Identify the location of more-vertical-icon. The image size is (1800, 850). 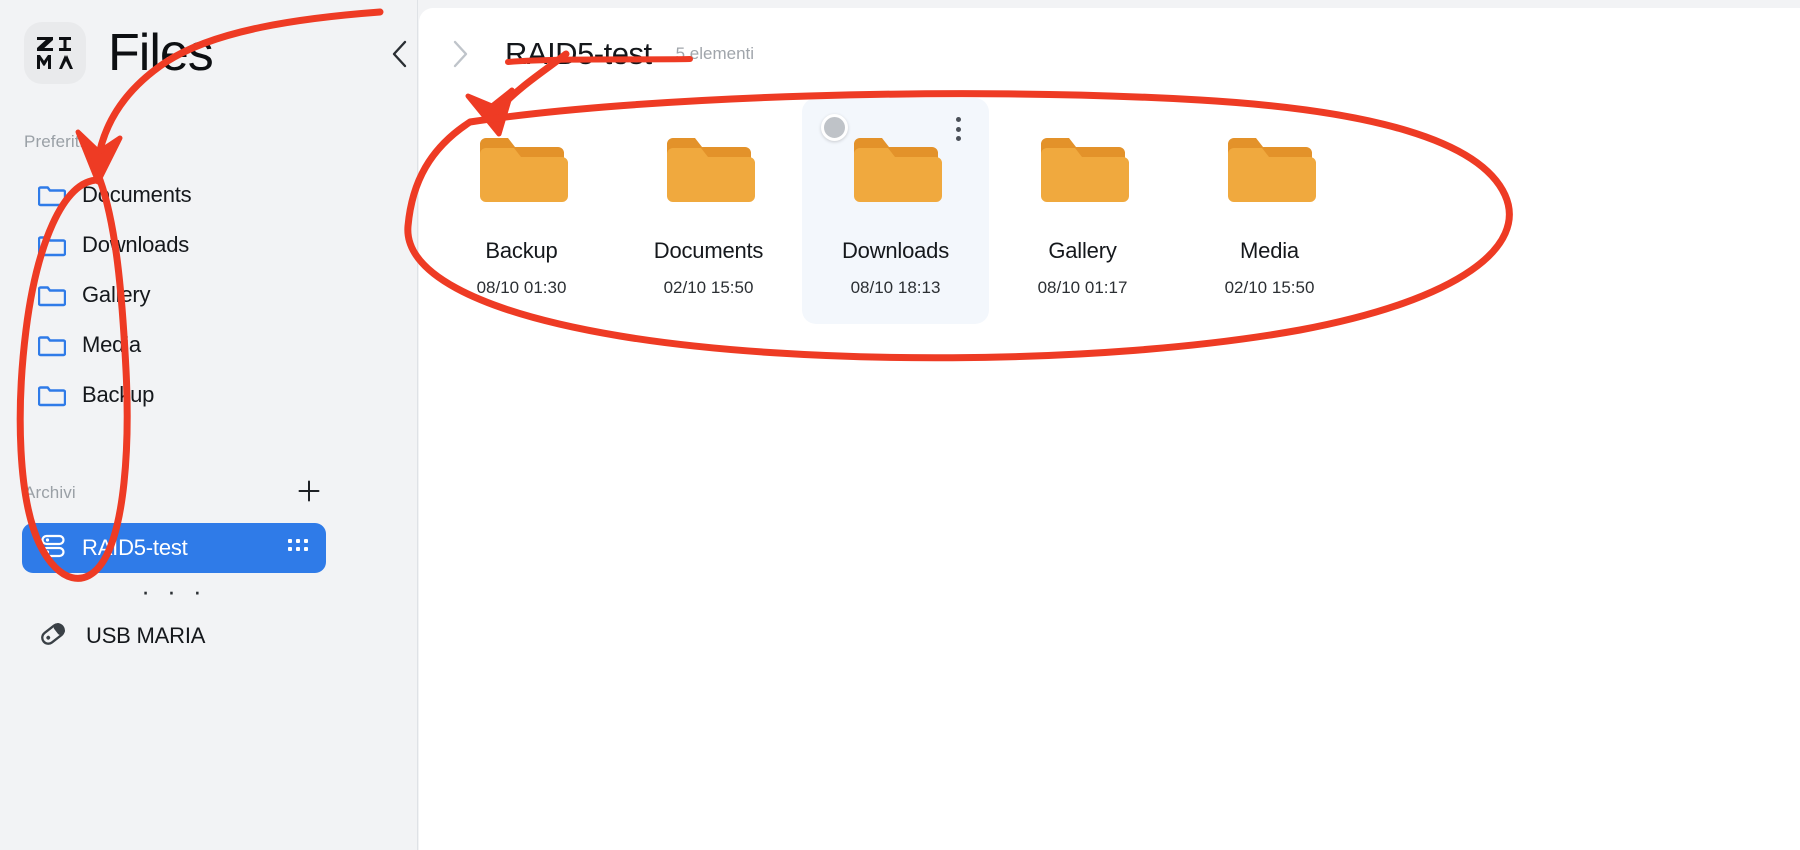
(958, 129).